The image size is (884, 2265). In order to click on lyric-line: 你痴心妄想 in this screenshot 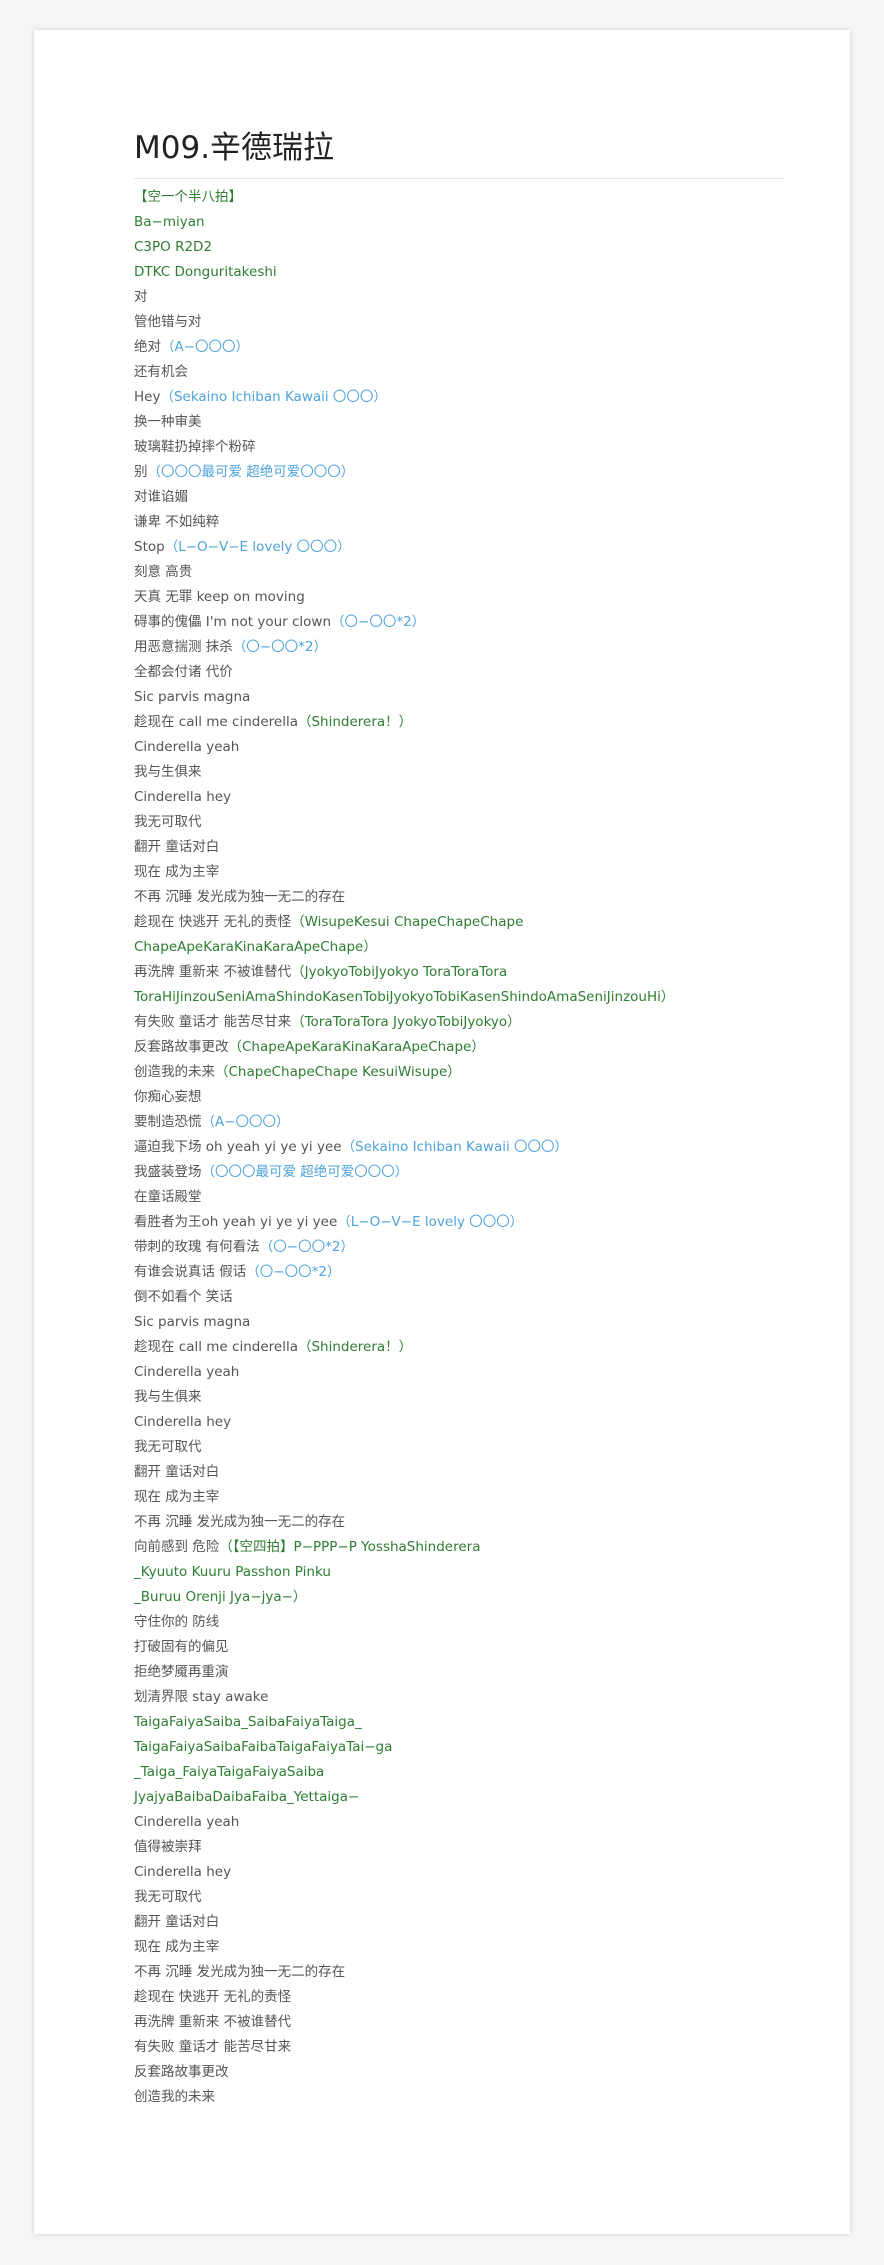, I will do `click(459, 1097)`.